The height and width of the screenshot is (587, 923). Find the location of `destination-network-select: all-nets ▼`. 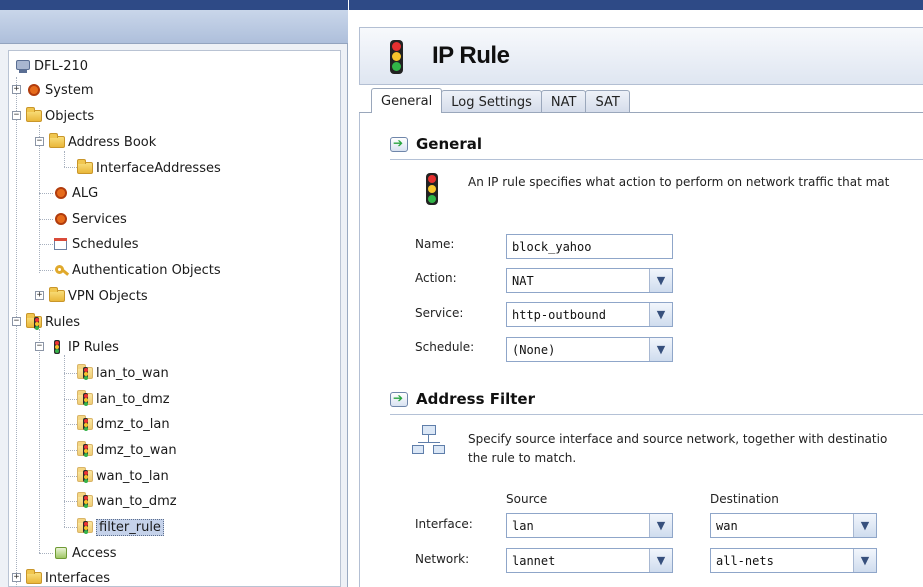

destination-network-select: all-nets ▼ is located at coordinates (793, 560).